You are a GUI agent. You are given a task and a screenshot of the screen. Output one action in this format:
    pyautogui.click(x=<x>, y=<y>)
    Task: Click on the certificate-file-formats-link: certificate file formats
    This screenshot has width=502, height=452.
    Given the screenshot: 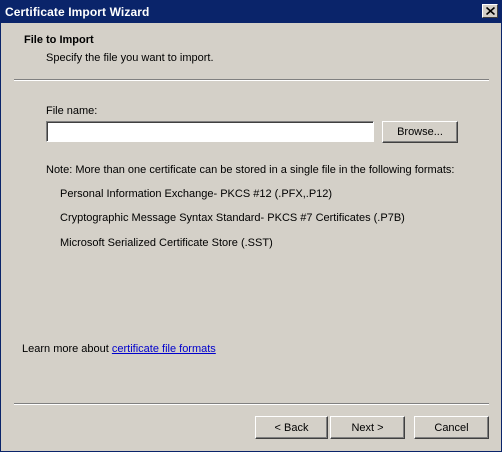 What is the action you would take?
    pyautogui.click(x=164, y=349)
    